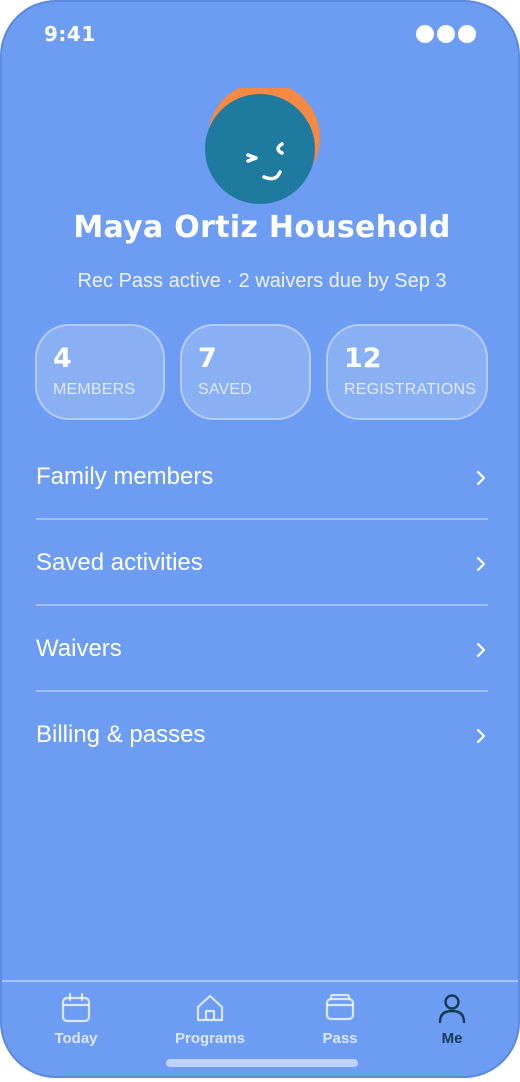 The height and width of the screenshot is (1082, 520). Describe the element at coordinates (121, 734) in the screenshot. I see `menu-item-label: Billing & passes` at that location.